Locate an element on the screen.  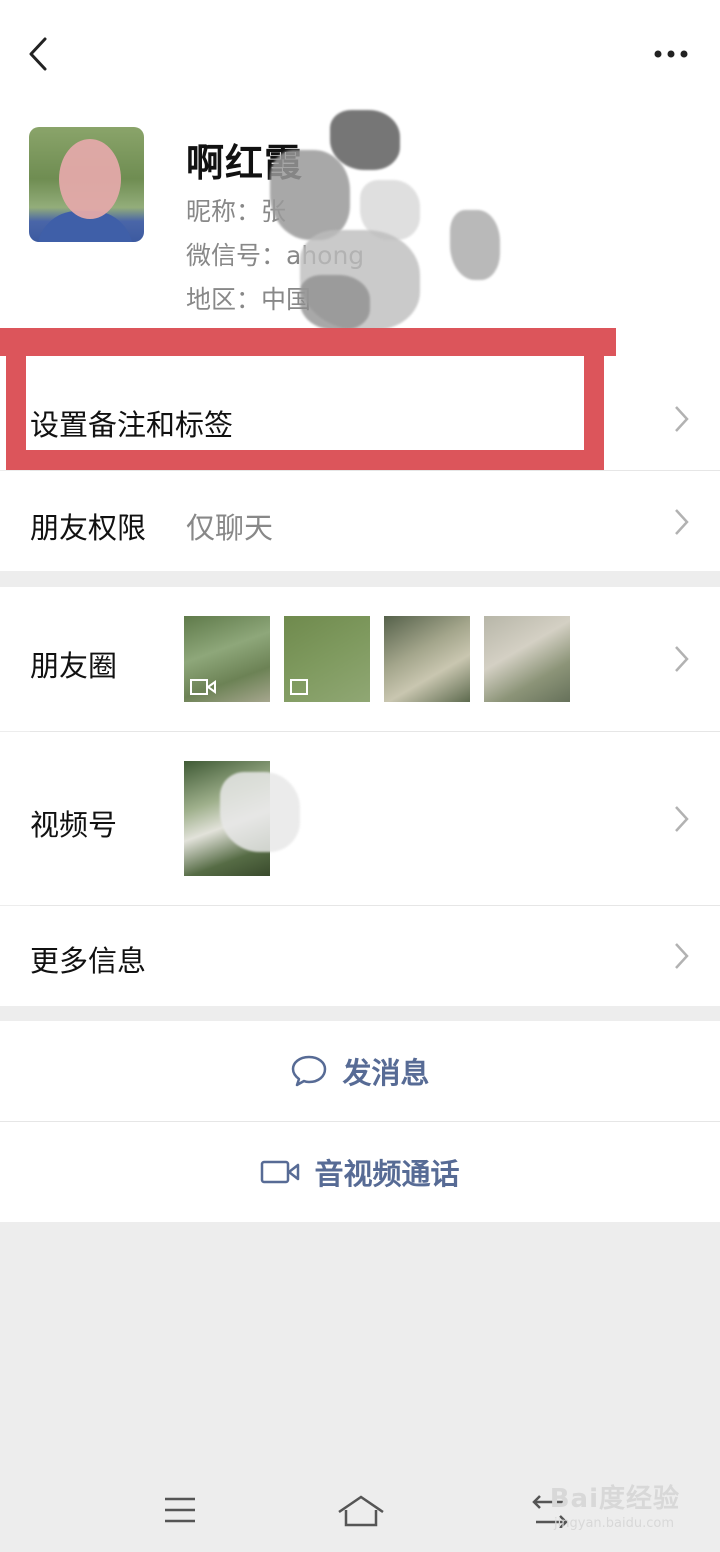
chat-bubble-icon is located at coordinates (309, 1071).